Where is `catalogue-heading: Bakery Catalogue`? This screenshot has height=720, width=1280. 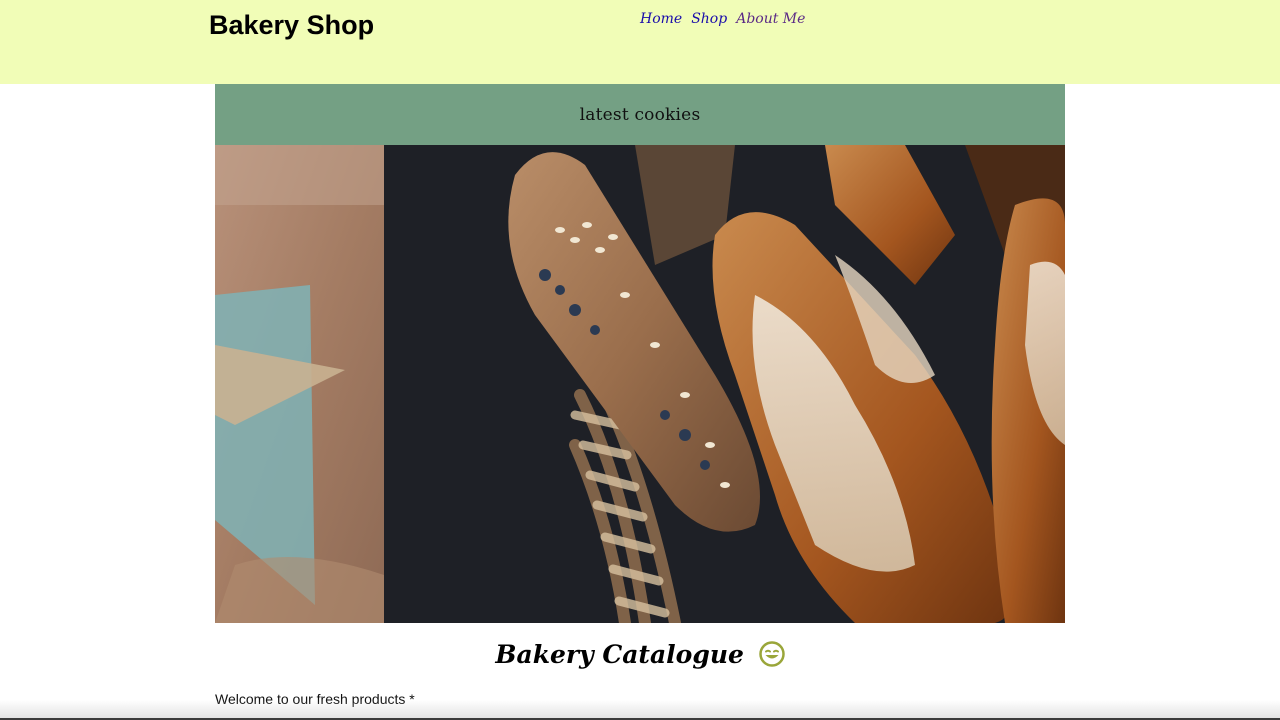 catalogue-heading: Bakery Catalogue is located at coordinates (640, 656).